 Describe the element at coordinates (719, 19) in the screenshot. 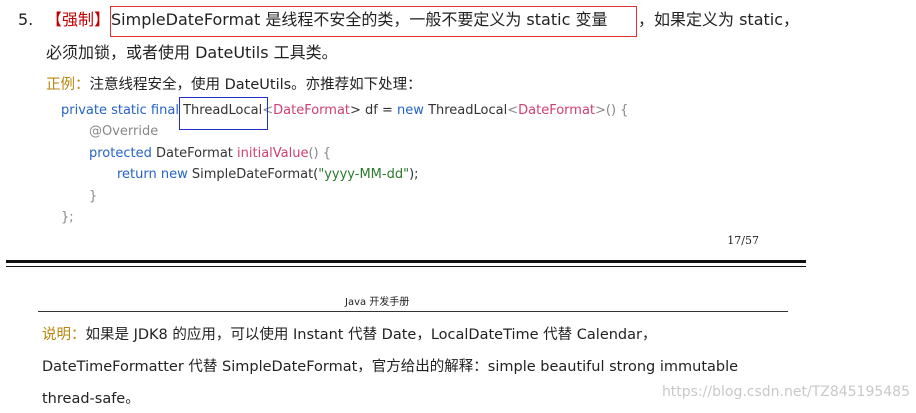

I see `rule-text-rest: ，如果定义为 static，` at that location.